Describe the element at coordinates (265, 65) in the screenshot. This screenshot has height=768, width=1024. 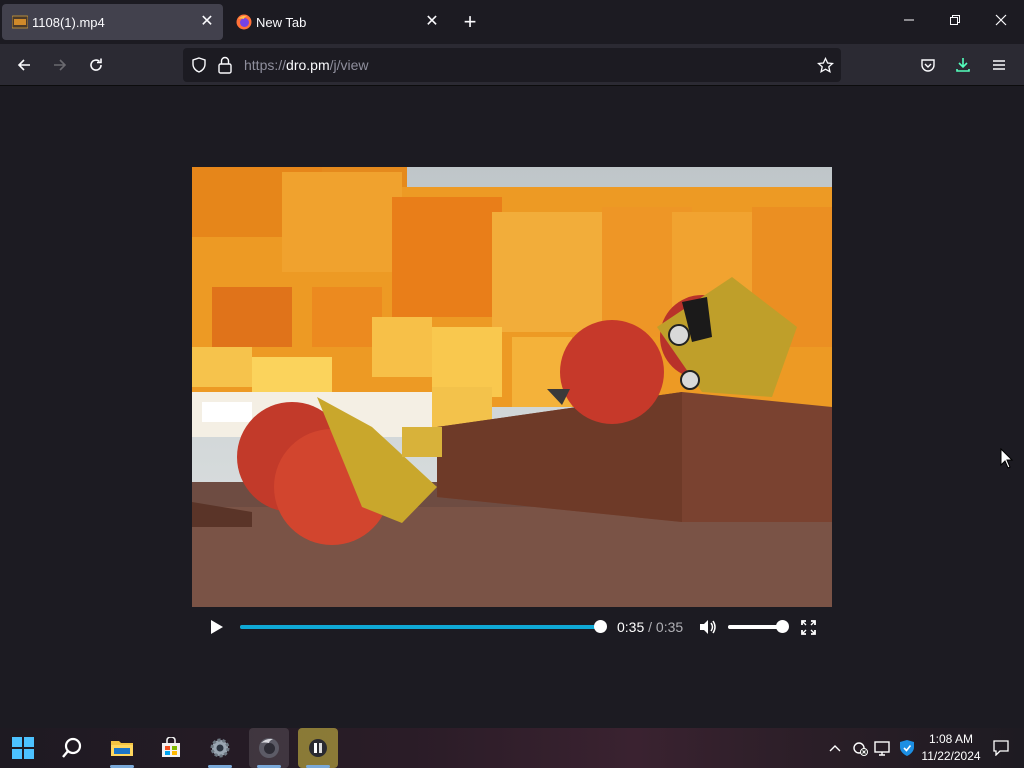
I see `url-prefix: https://` at that location.